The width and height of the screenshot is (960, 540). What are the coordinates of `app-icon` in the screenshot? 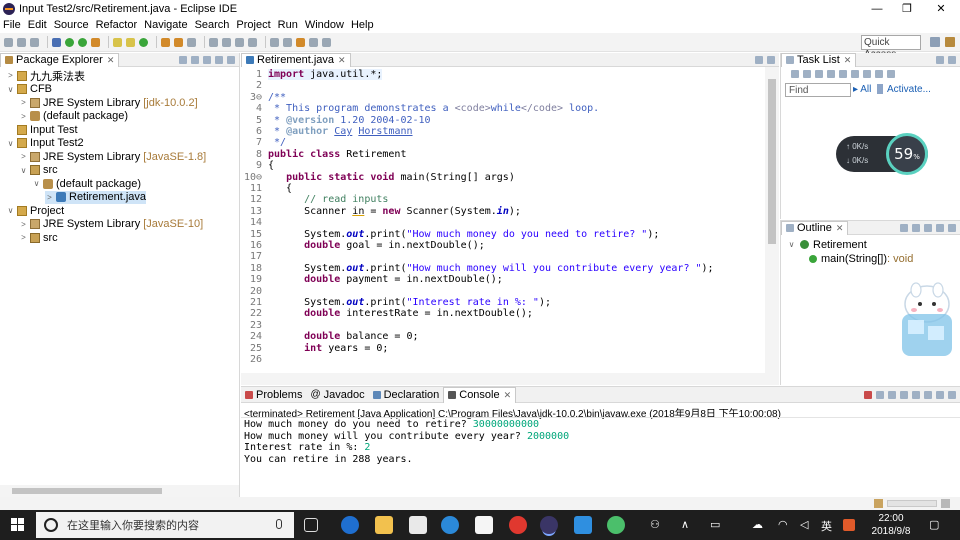 It's located at (616, 525).